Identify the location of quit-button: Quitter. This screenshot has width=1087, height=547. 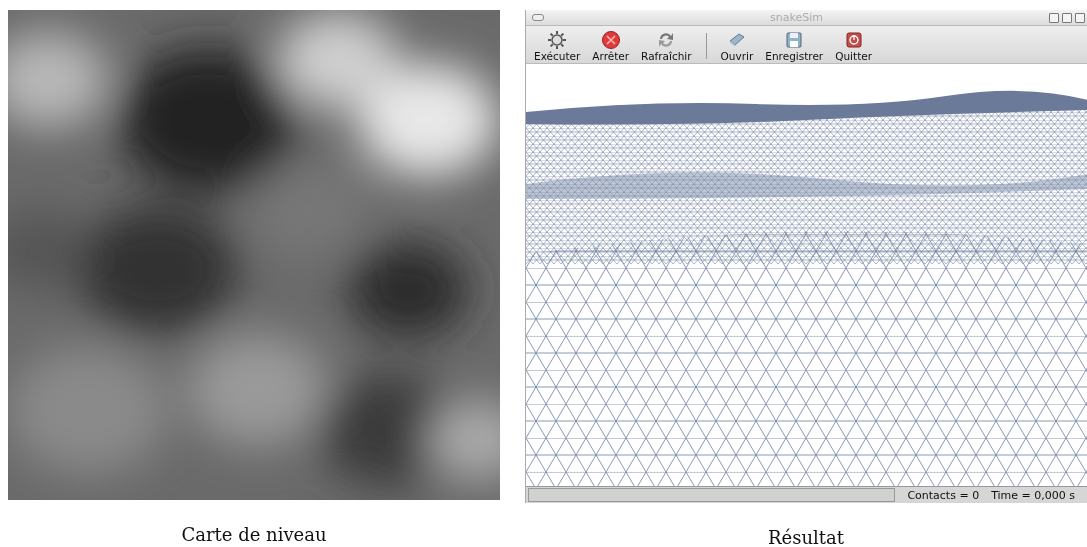
(854, 46).